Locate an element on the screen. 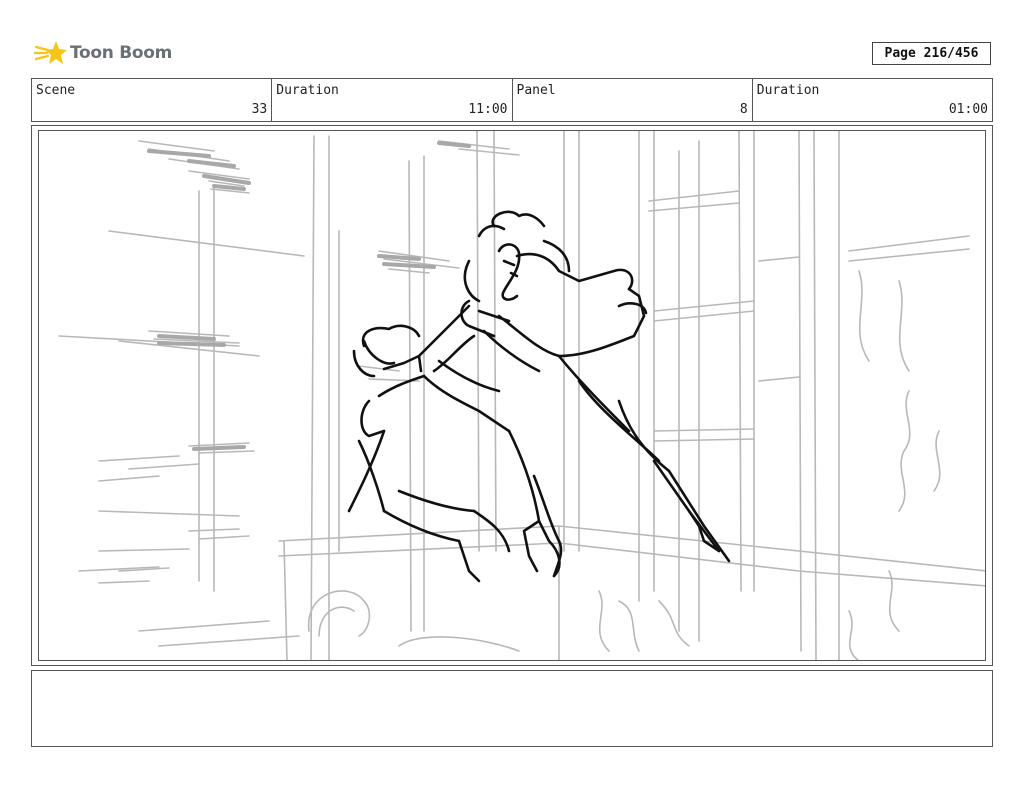 This screenshot has width=1024, height=793. panel-duration-value: 01:00 is located at coordinates (968, 109).